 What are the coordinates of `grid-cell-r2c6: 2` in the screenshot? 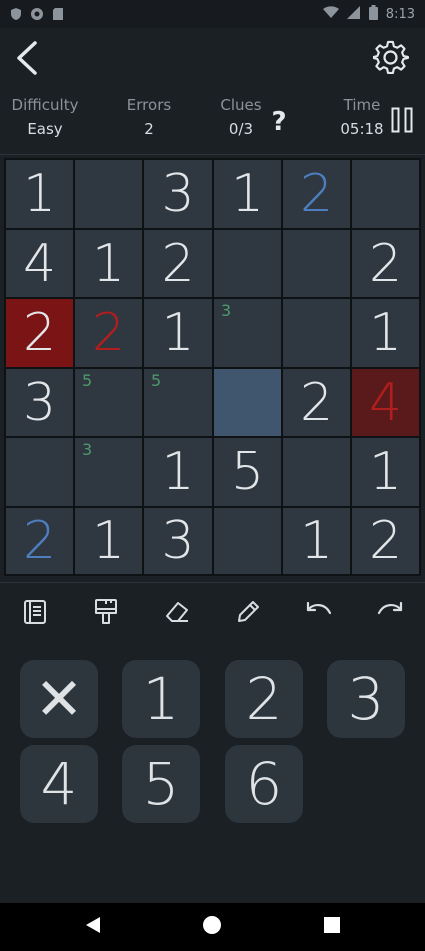 It's located at (385, 263).